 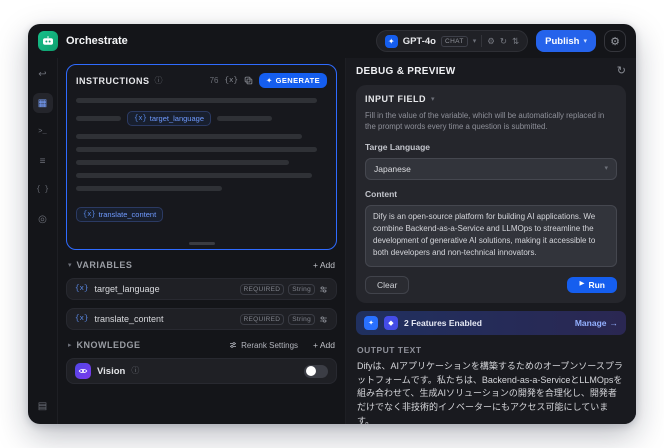 What do you see at coordinates (621, 71) in the screenshot?
I see `refresh-icon: ↻` at bounding box center [621, 71].